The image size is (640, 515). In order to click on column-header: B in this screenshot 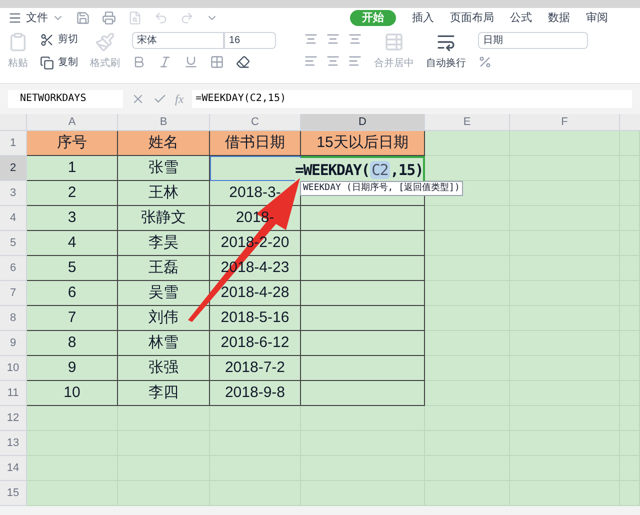, I will do `click(164, 122)`.